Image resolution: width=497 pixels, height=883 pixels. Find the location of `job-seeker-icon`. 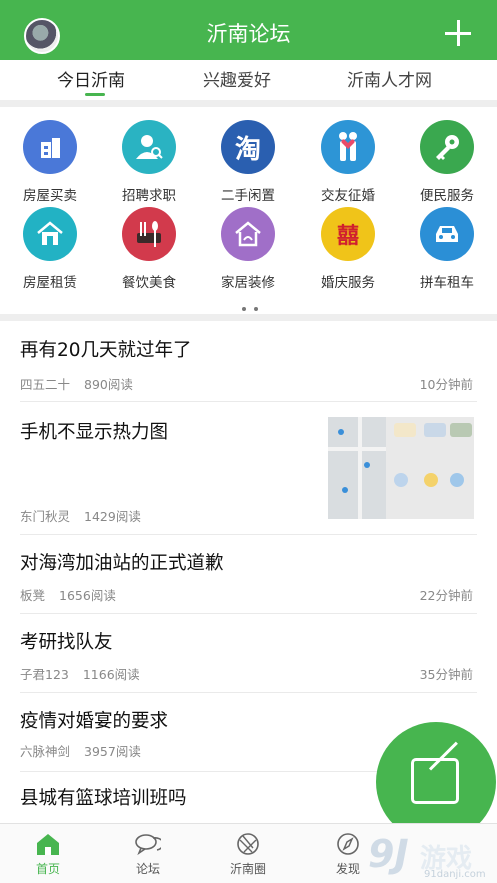

job-seeker-icon is located at coordinates (149, 147).